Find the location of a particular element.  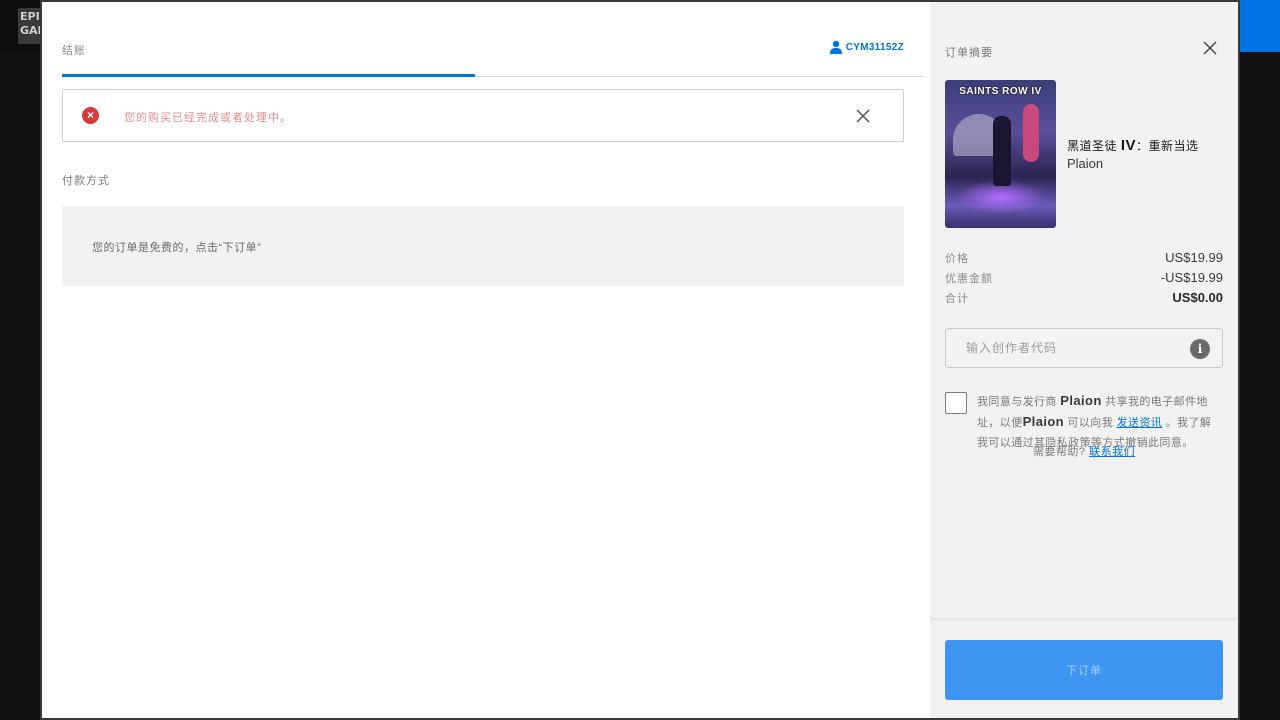

game-title-numeral: IV is located at coordinates (1128, 145).